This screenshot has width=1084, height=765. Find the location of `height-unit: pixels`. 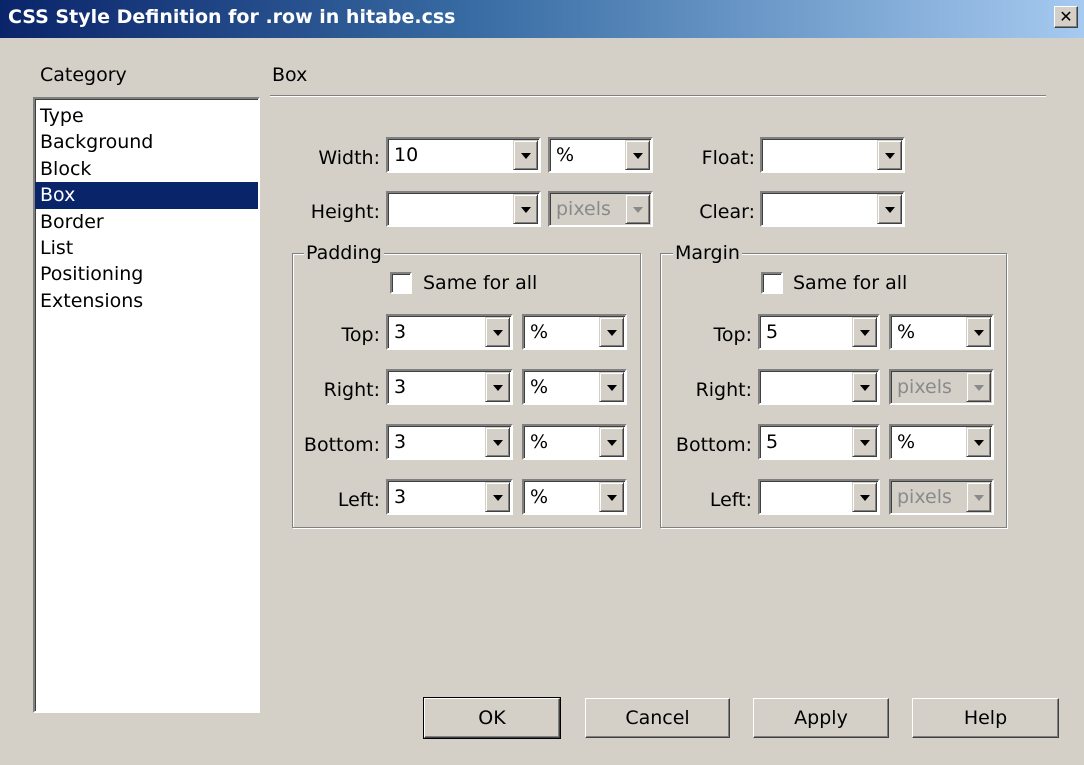

height-unit: pixels is located at coordinates (583, 209).